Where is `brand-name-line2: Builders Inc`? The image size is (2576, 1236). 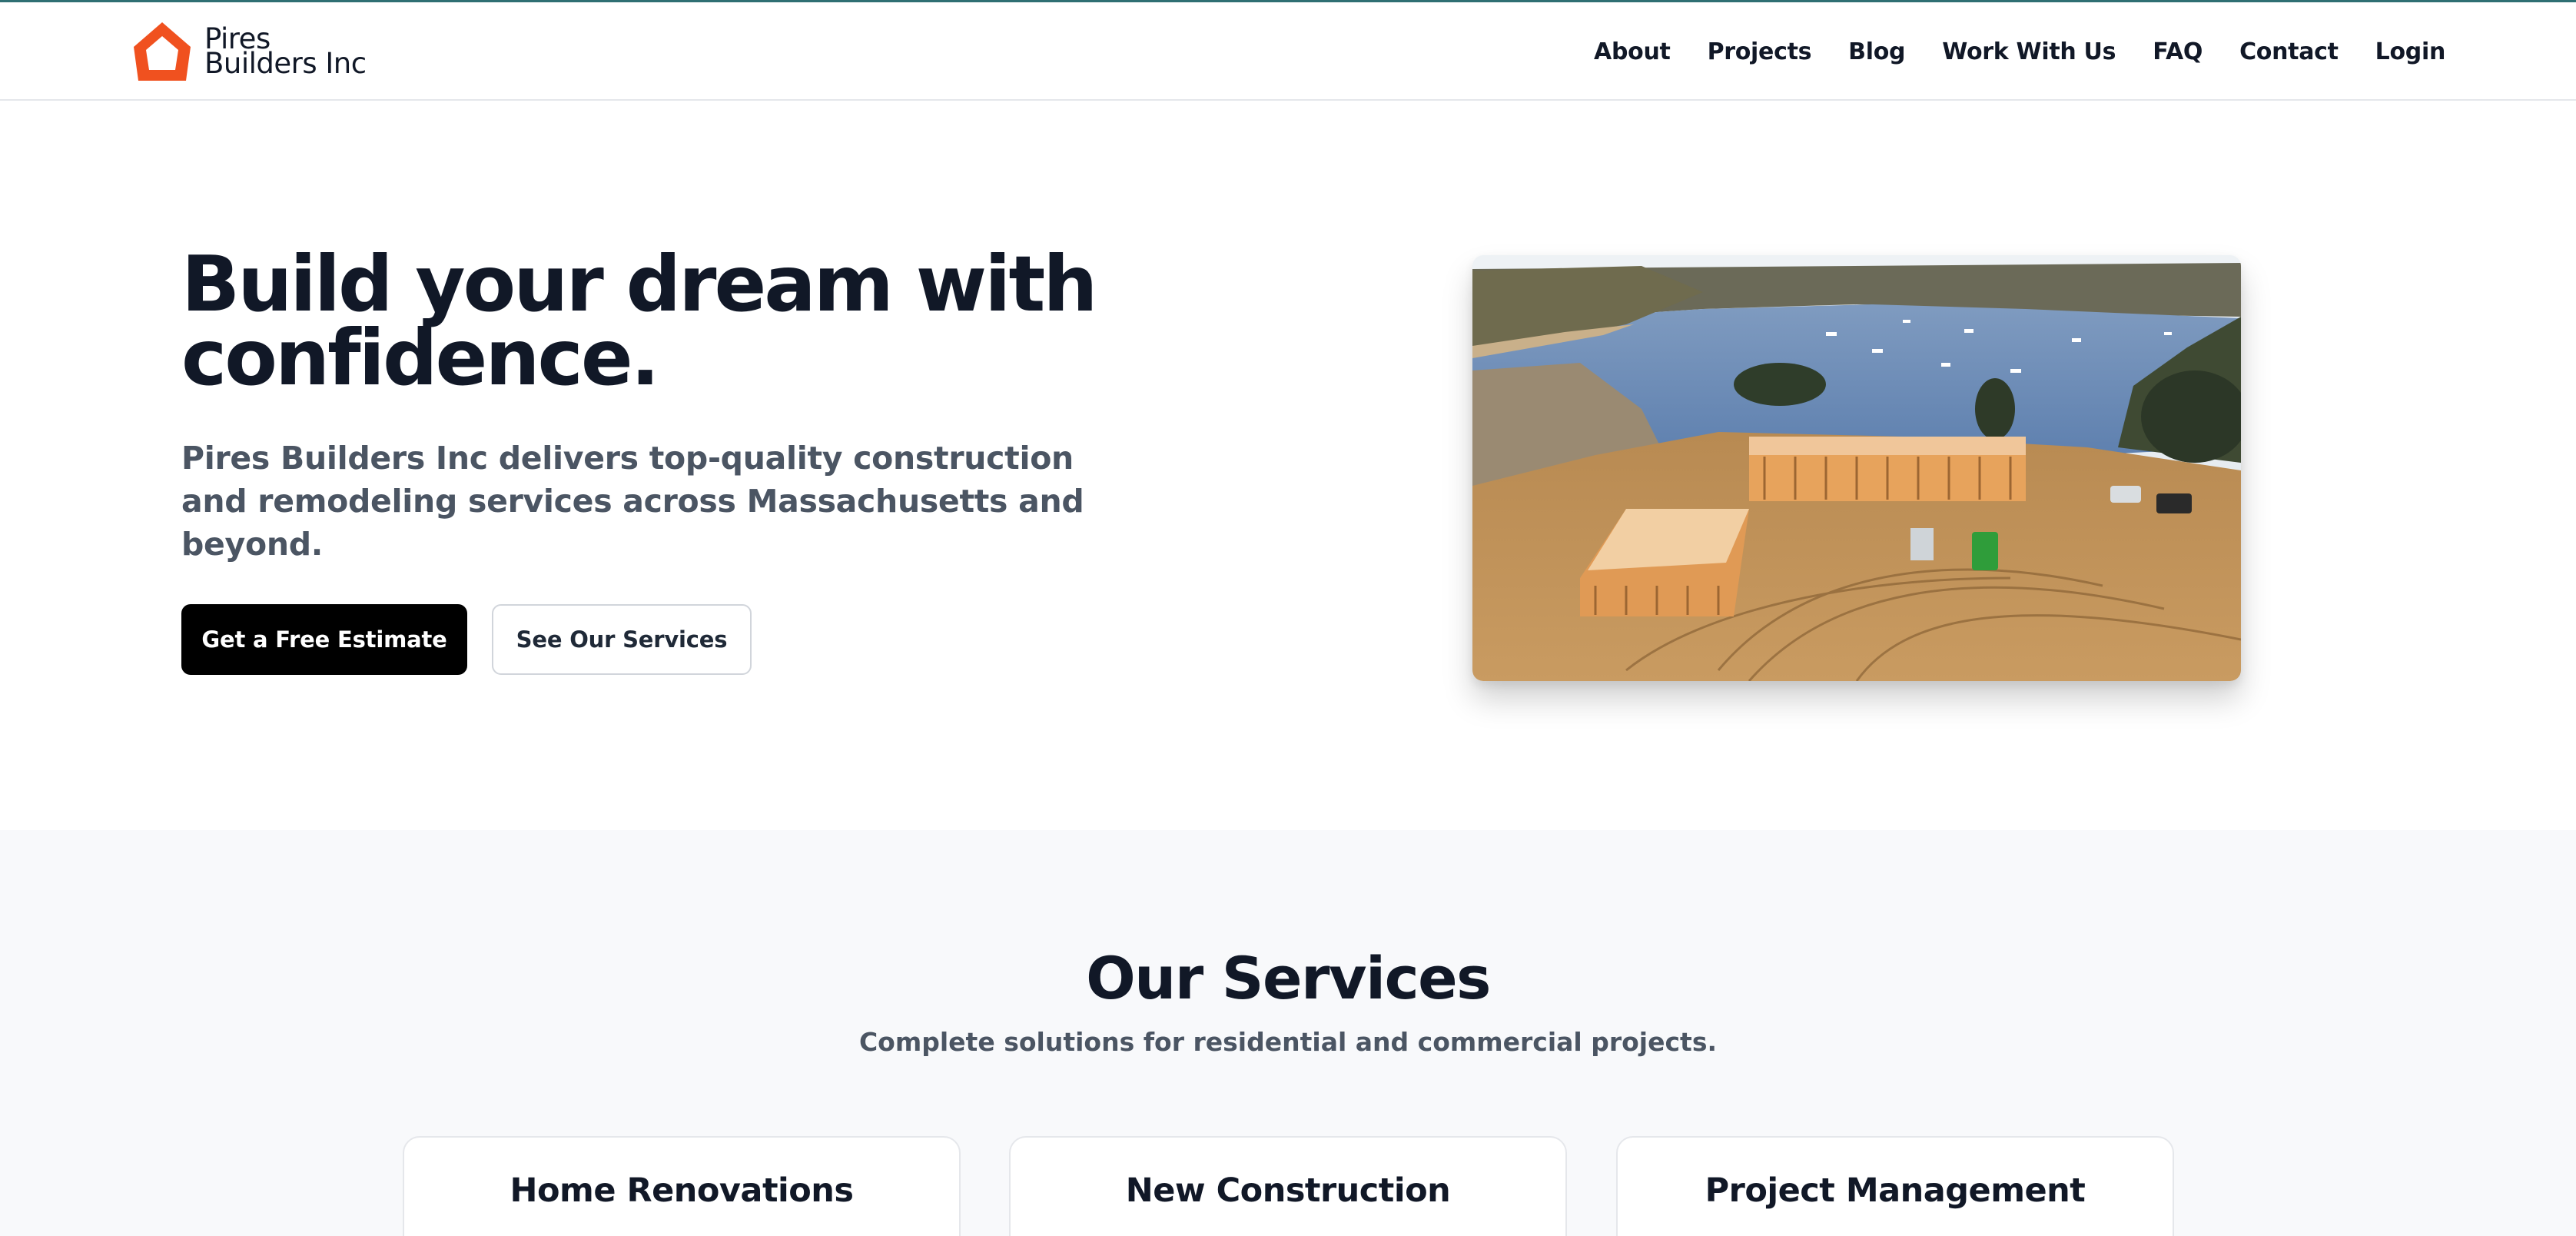 brand-name-line2: Builders Inc is located at coordinates (285, 63).